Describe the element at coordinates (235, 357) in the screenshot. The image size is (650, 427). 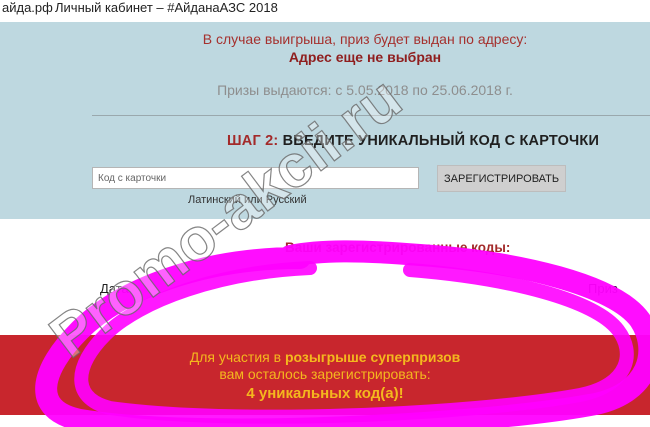
I see `promo-line-1-start: Для участия в` at that location.